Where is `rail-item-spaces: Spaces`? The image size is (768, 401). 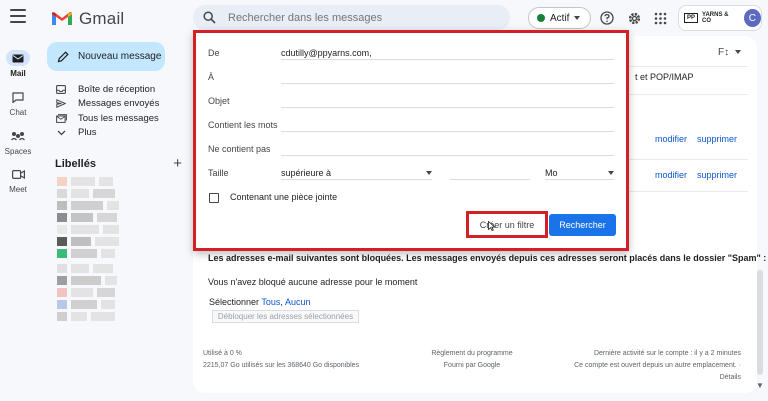
rail-item-spaces: Spaces is located at coordinates (18, 142).